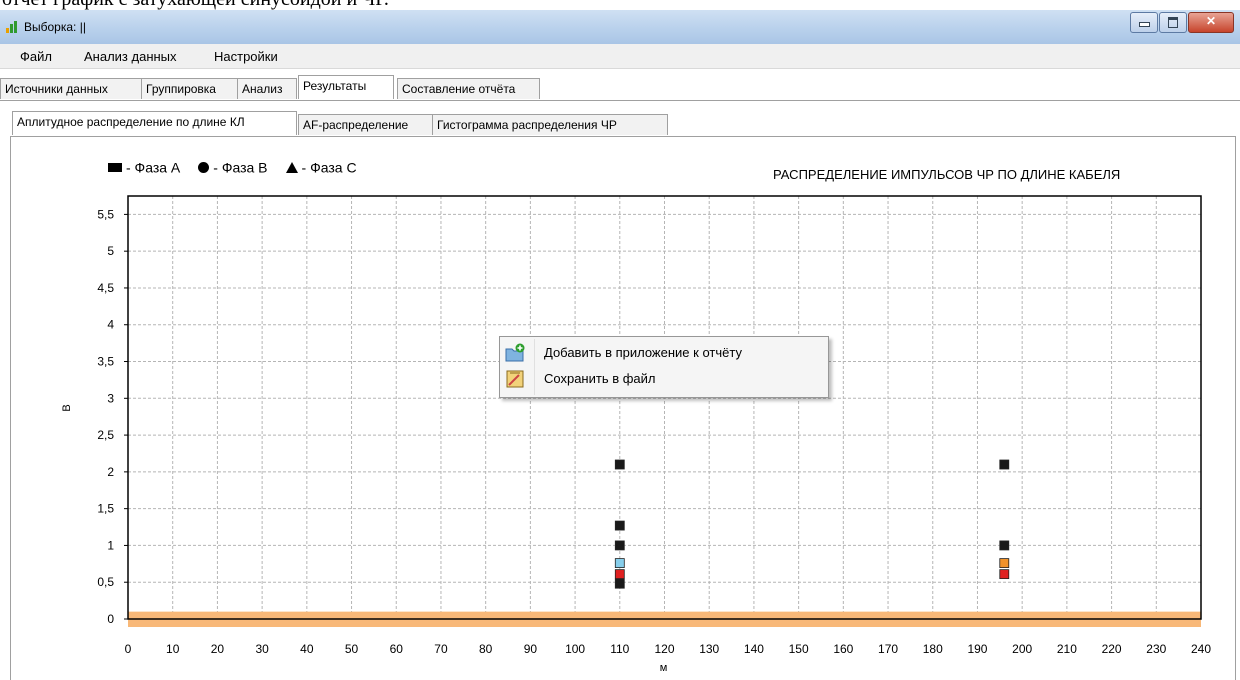 Image resolution: width=1240 pixels, height=680 pixels. I want to click on x-tick-label: 40, so click(307, 649).